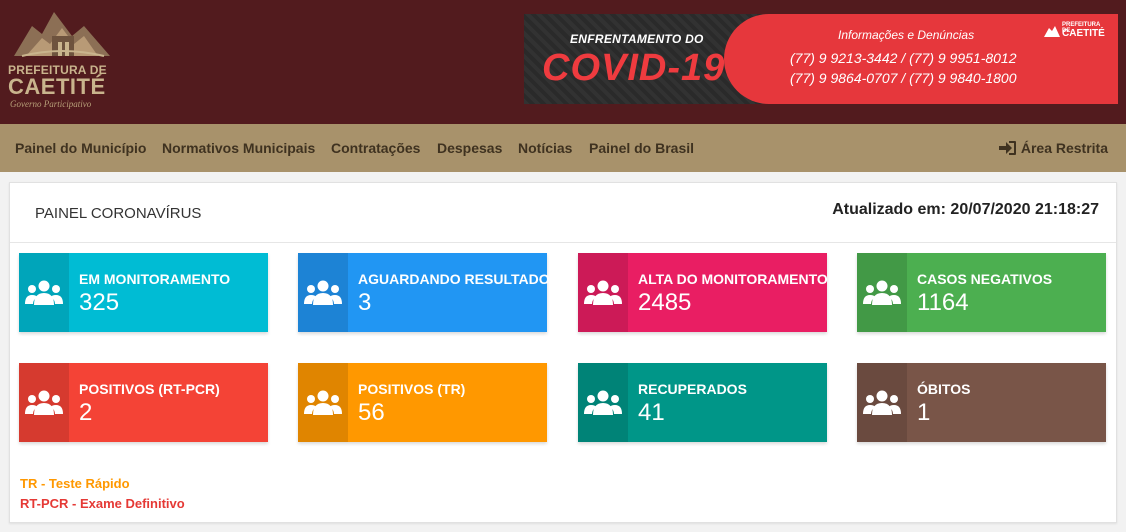  What do you see at coordinates (102, 503) in the screenshot?
I see `legend-rtpcr: RT-PCR - Exame Definitivo` at bounding box center [102, 503].